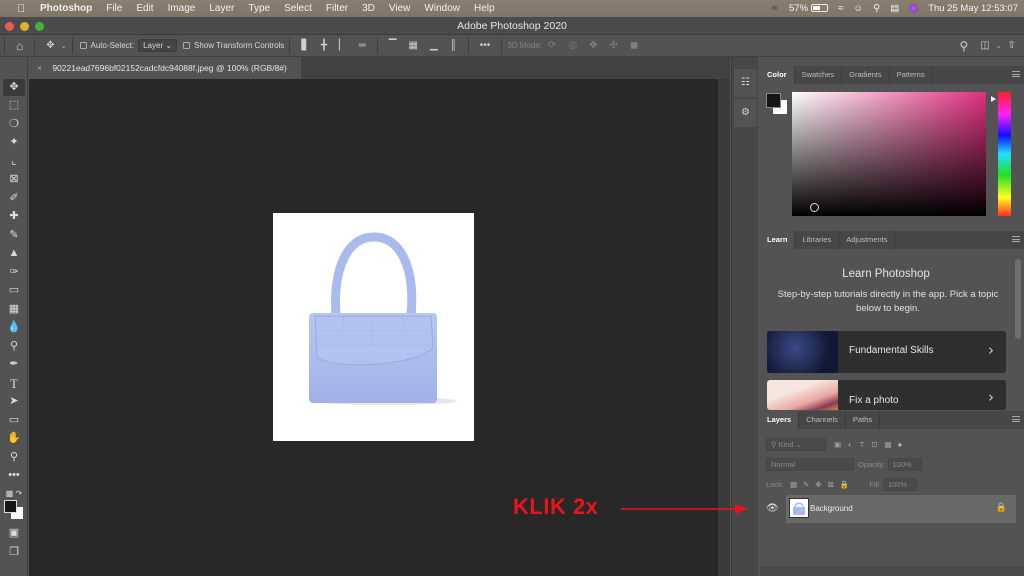  Describe the element at coordinates (899, 484) in the screenshot. I see `fill-input: 100%` at that location.